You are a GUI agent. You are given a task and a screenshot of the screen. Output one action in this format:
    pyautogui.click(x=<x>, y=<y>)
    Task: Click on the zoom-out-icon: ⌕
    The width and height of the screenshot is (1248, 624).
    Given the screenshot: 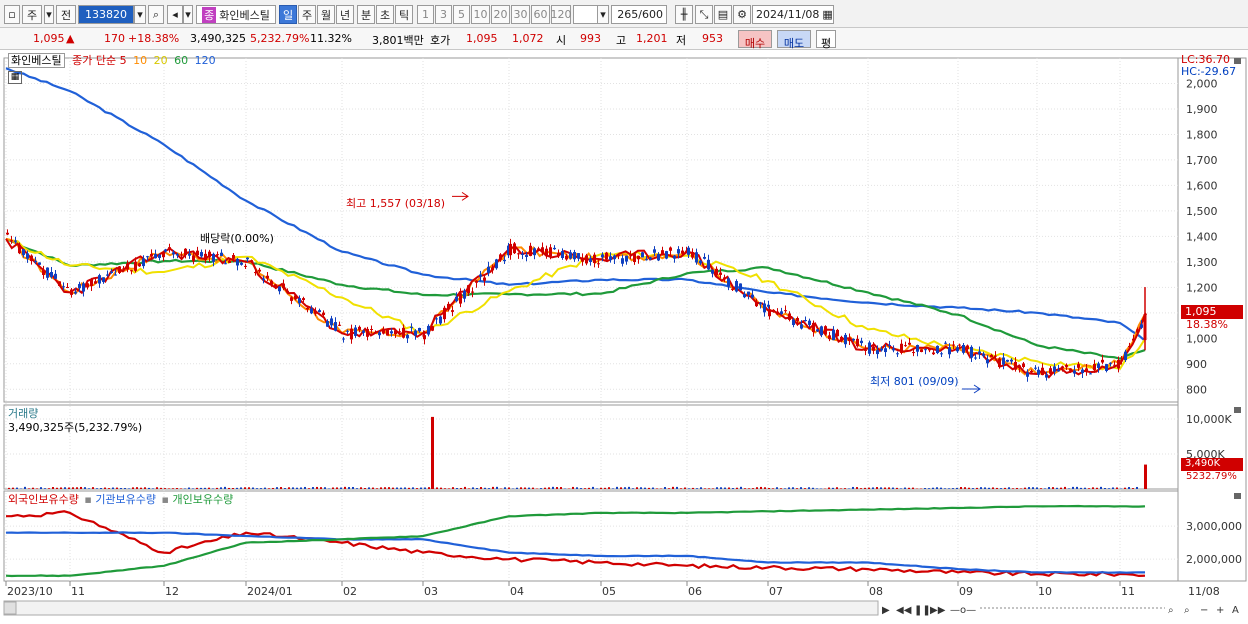 What is the action you would take?
    pyautogui.click(x=1187, y=610)
    